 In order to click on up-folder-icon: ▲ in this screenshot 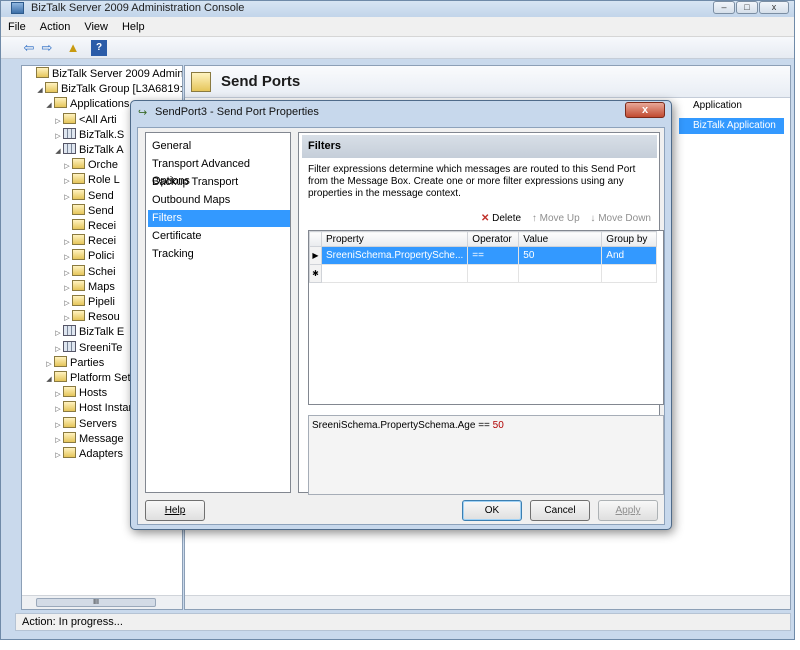, I will do `click(73, 48)`.